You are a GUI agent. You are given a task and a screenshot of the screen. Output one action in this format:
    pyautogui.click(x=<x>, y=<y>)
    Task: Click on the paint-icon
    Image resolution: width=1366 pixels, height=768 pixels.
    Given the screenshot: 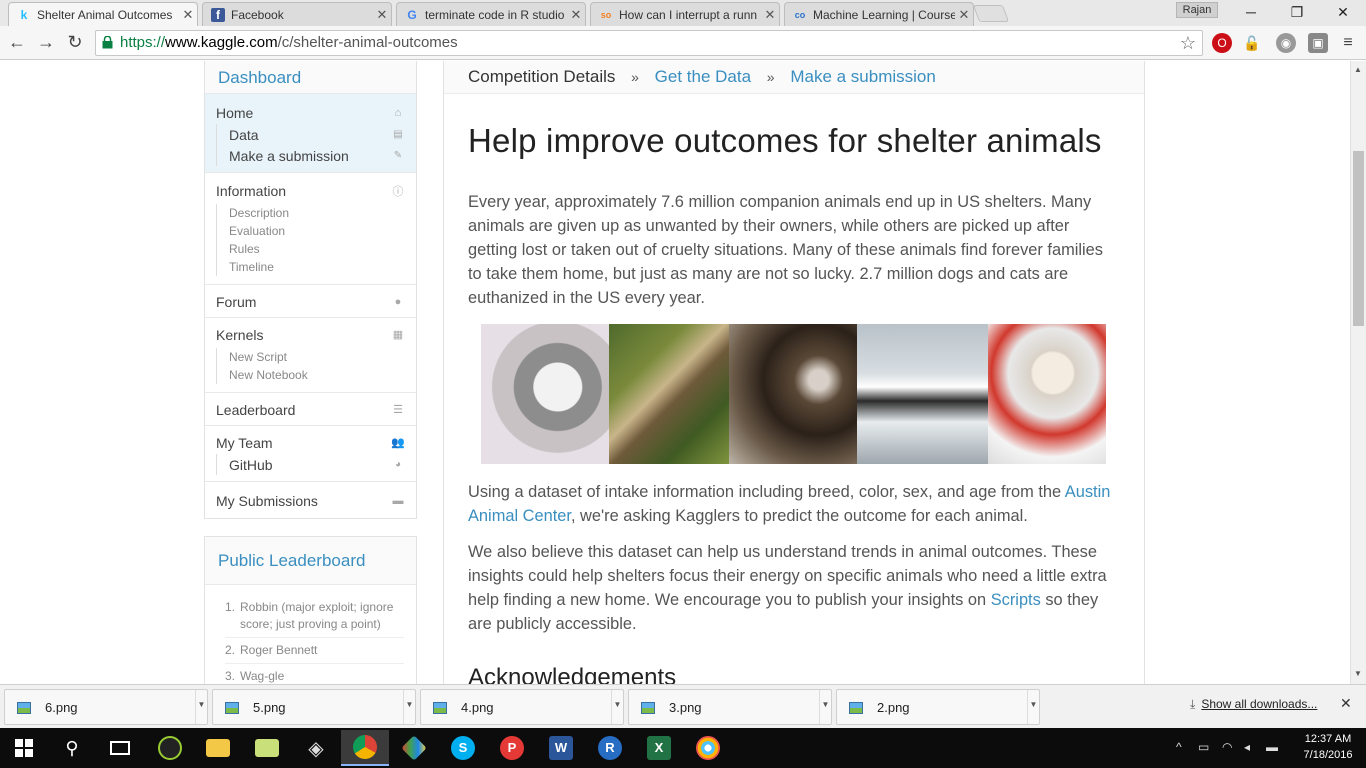 What is the action you would take?
    pyautogui.click(x=708, y=748)
    